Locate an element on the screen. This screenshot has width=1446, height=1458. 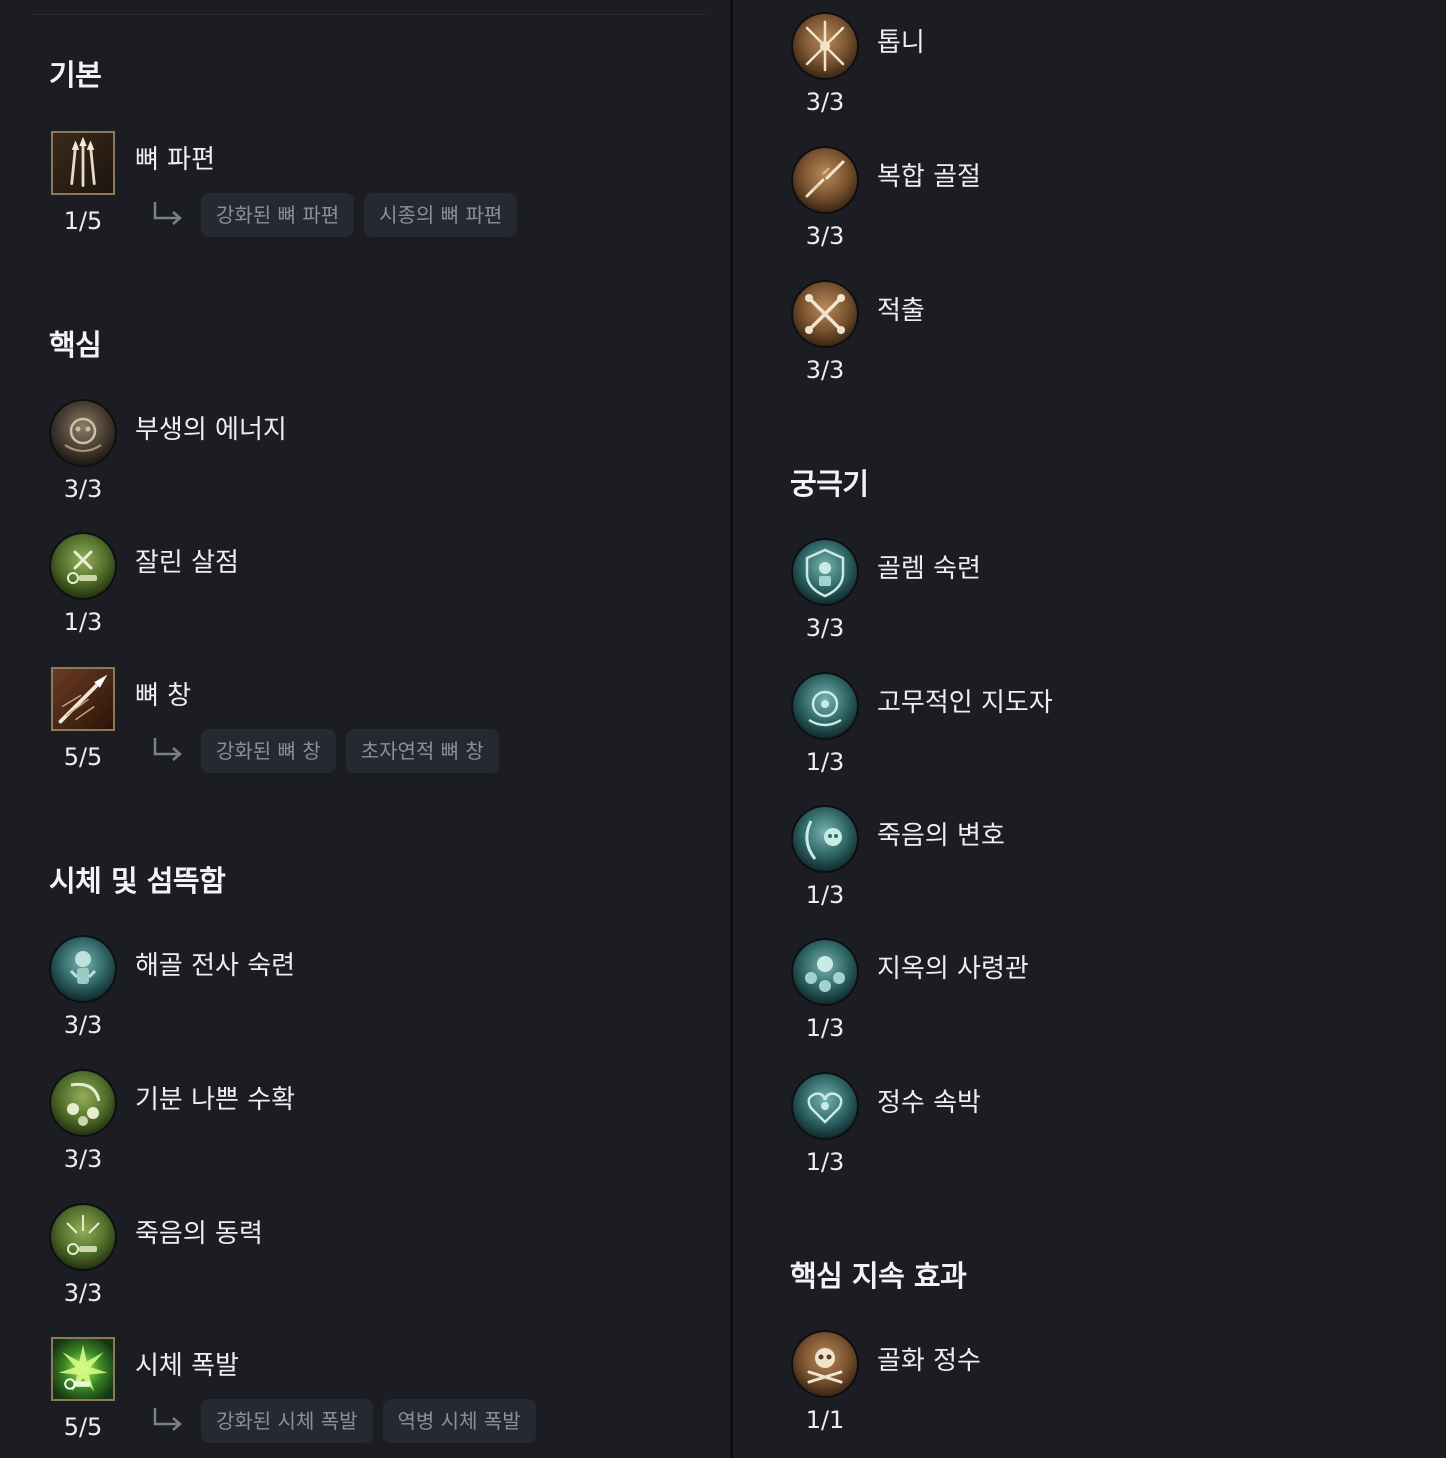
skull-orb-icon is located at coordinates (83, 433).